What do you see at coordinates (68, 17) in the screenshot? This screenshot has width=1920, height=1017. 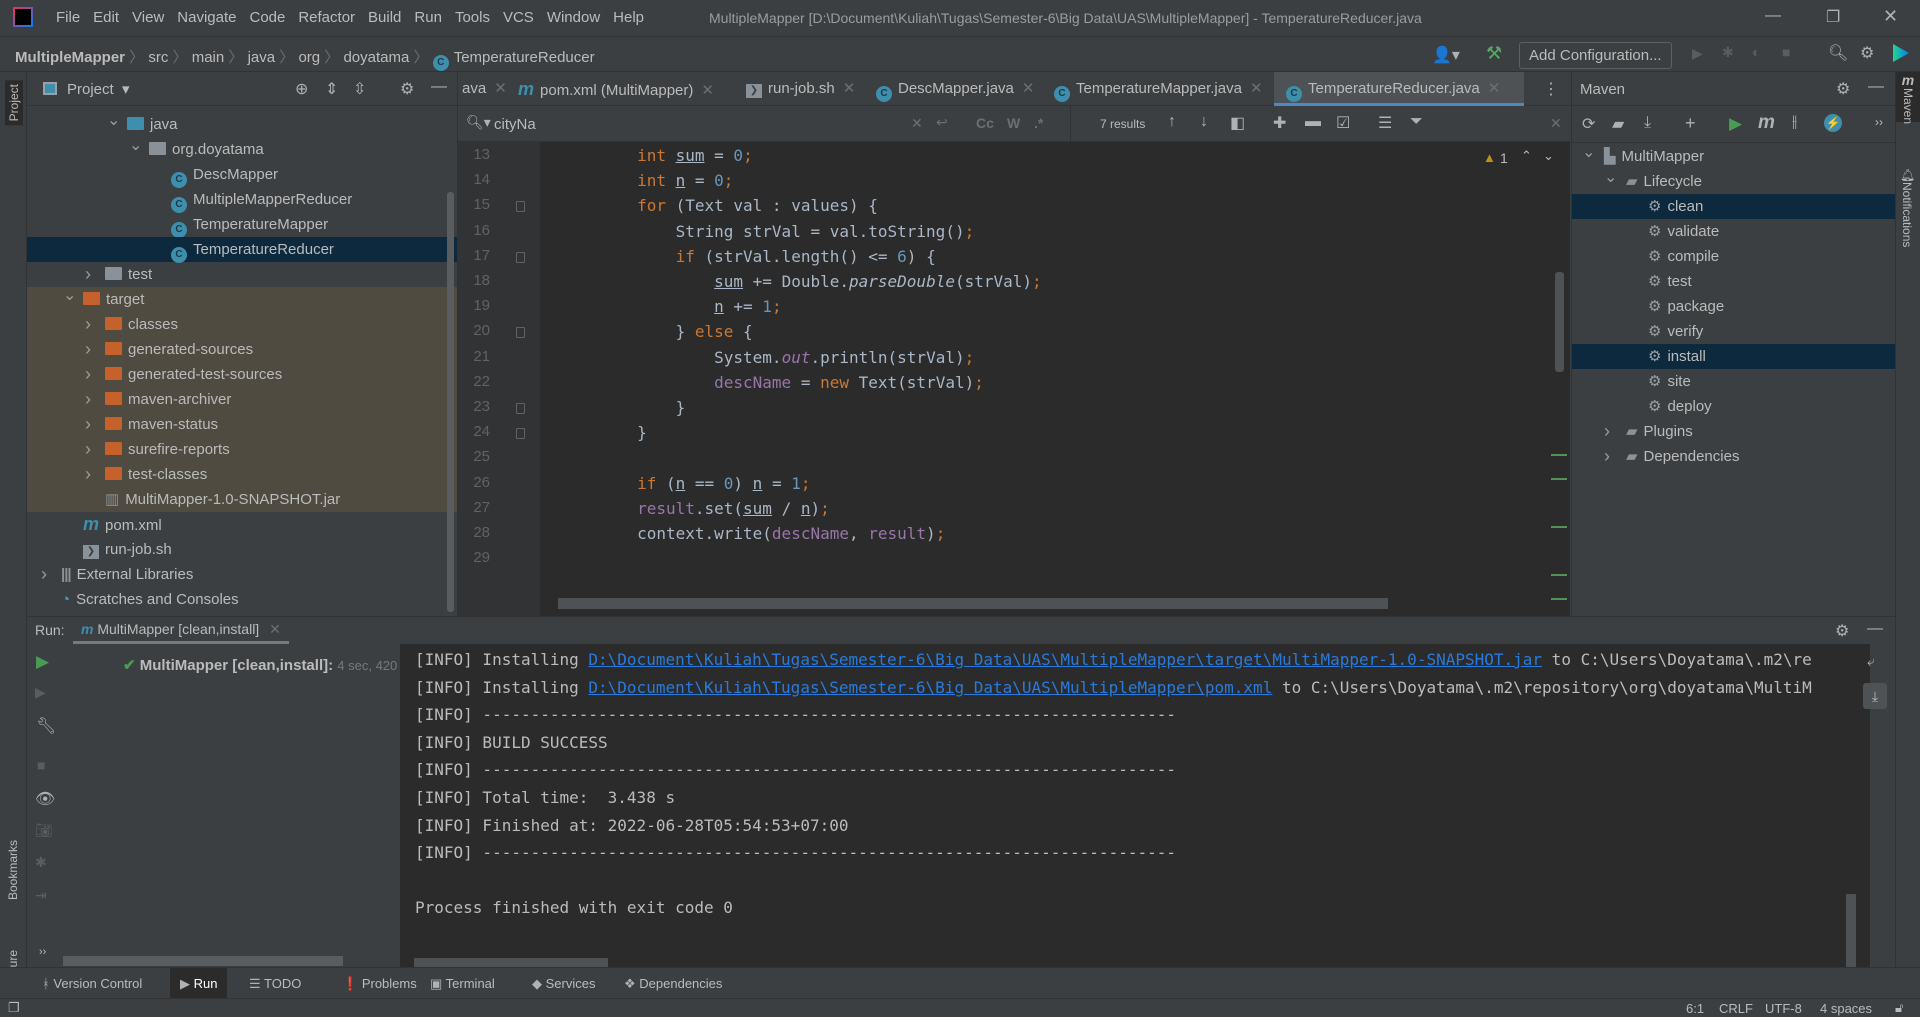 I see `menu-file: File` at bounding box center [68, 17].